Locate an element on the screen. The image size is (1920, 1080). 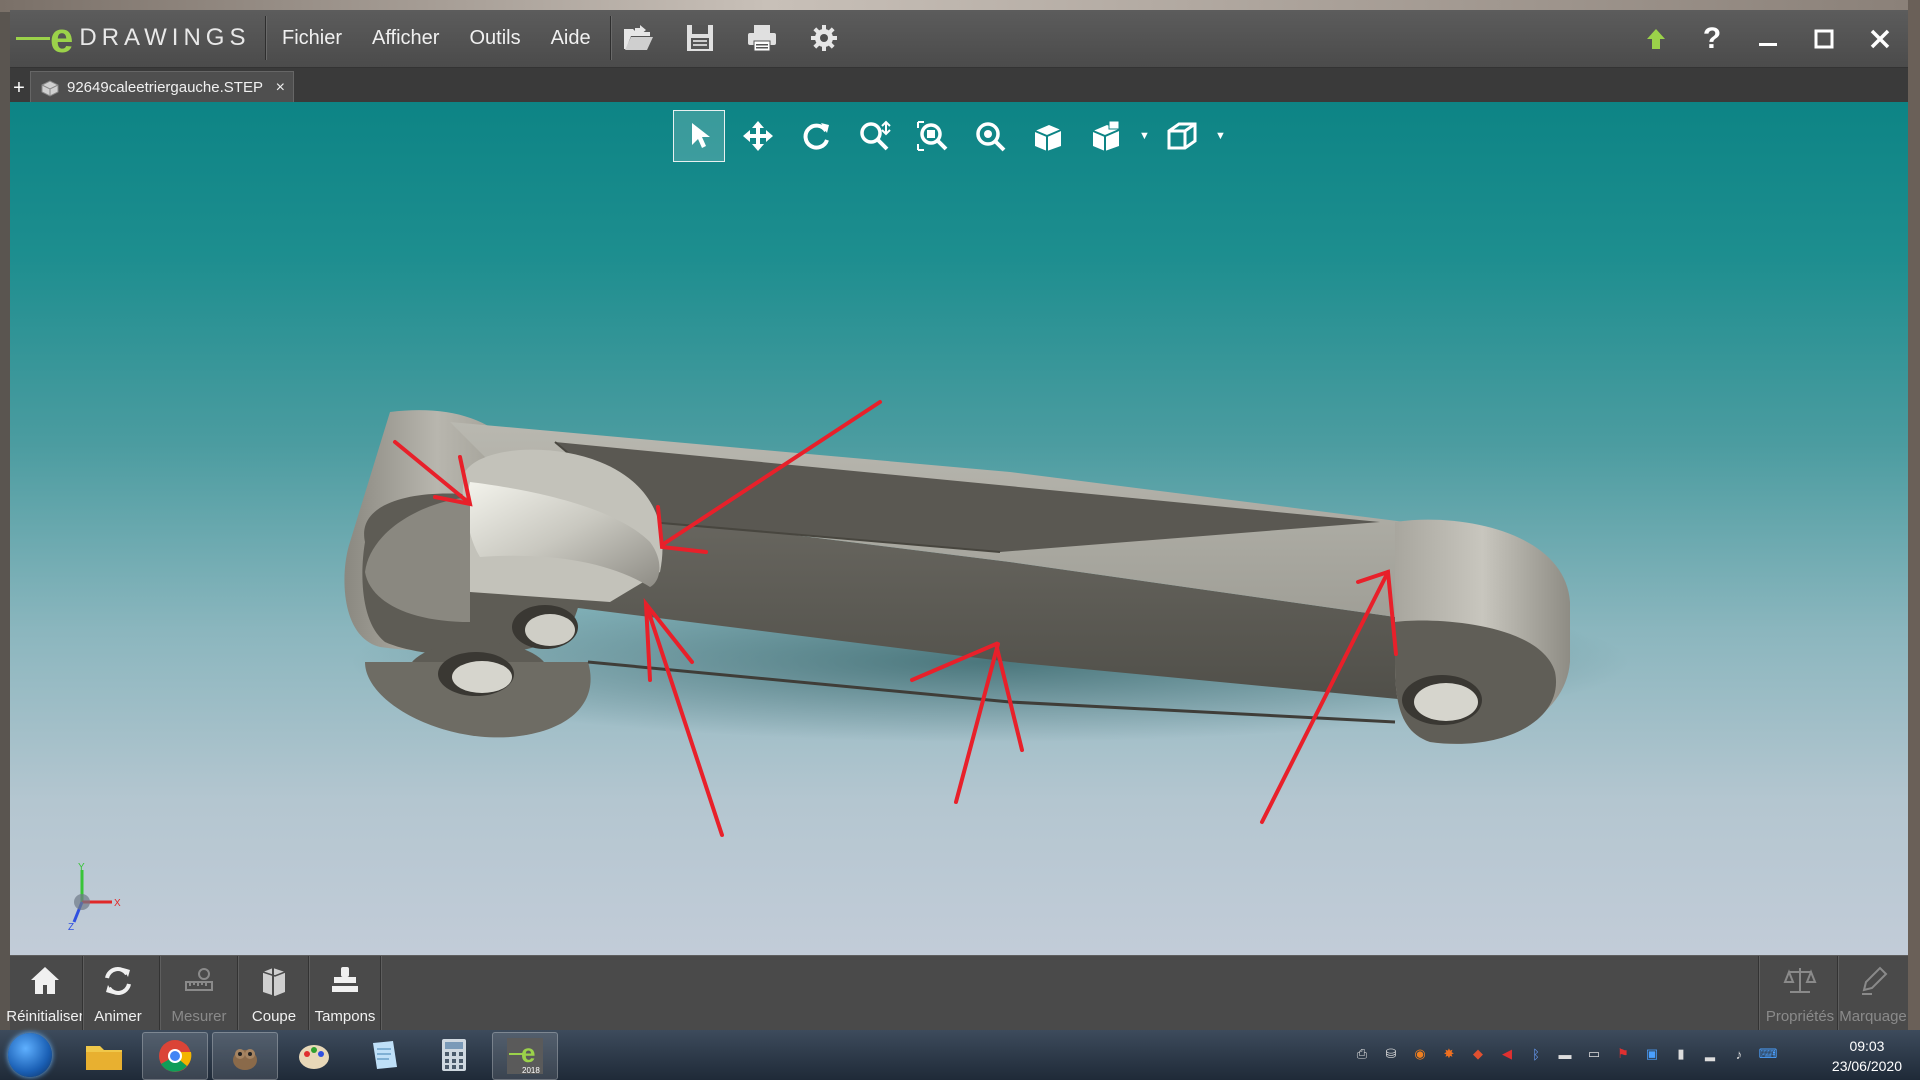
shaded-view-icon is located at coordinates (1048, 136).